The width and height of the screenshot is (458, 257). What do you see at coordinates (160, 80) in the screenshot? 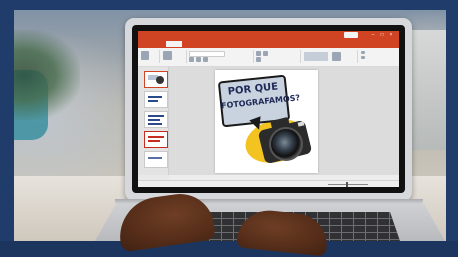
I see `thumb-camera` at bounding box center [160, 80].